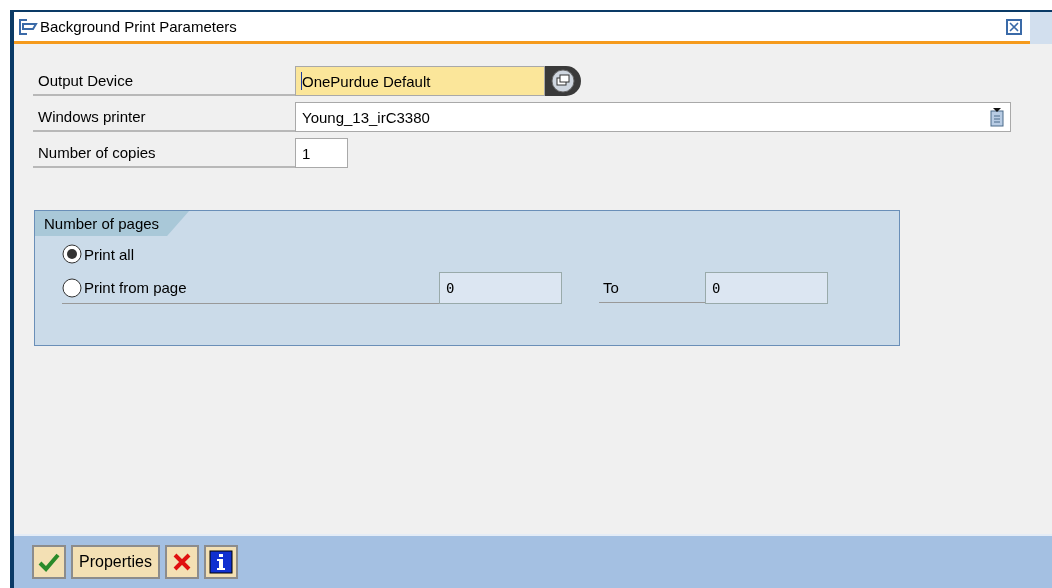  What do you see at coordinates (164, 81) in the screenshot?
I see `field-label: Output Device` at bounding box center [164, 81].